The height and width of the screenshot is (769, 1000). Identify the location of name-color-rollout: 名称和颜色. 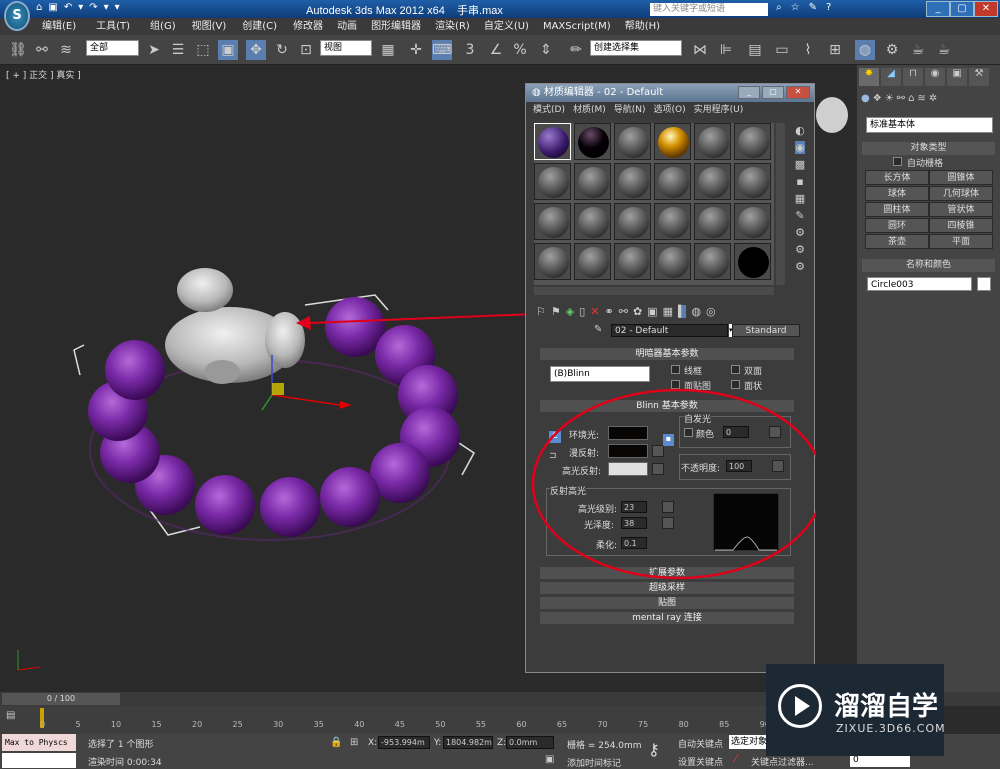
(928, 265).